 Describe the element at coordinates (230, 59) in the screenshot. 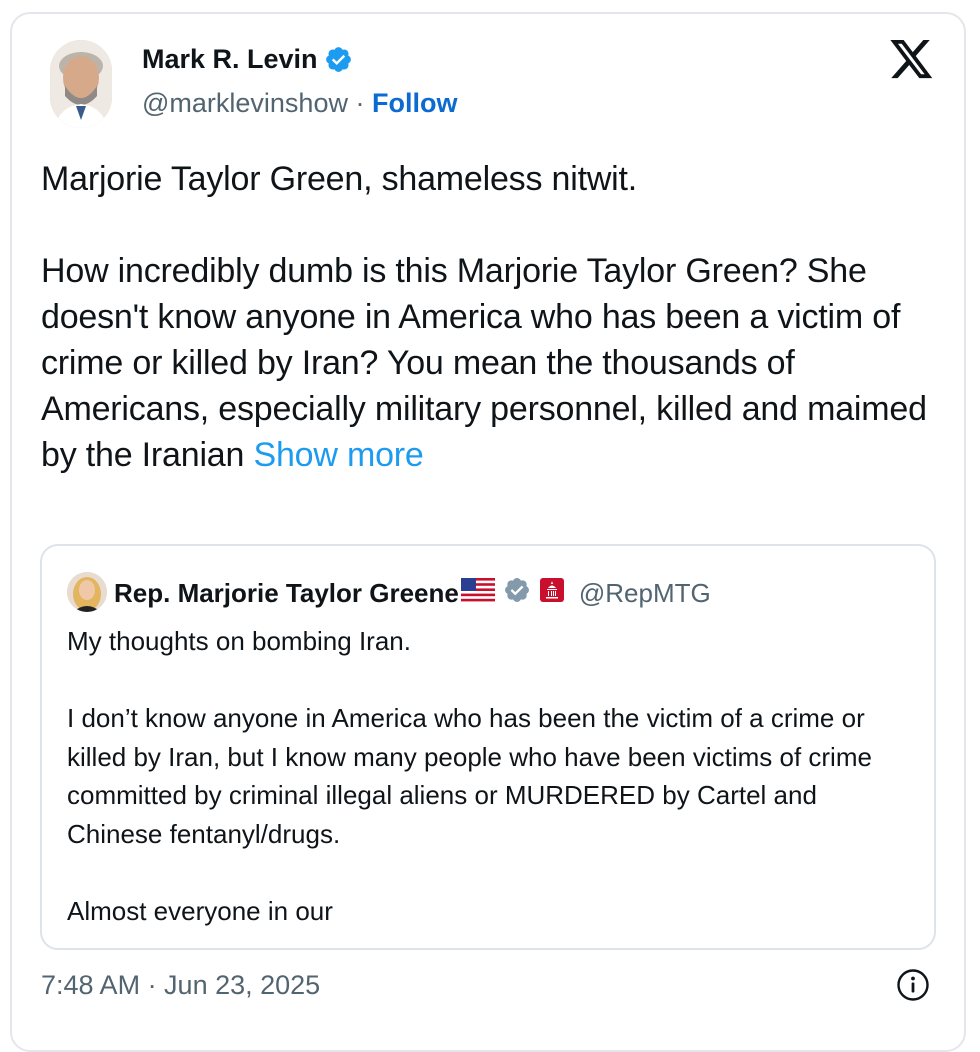

I see `author-name: Mark R. Levin` at that location.